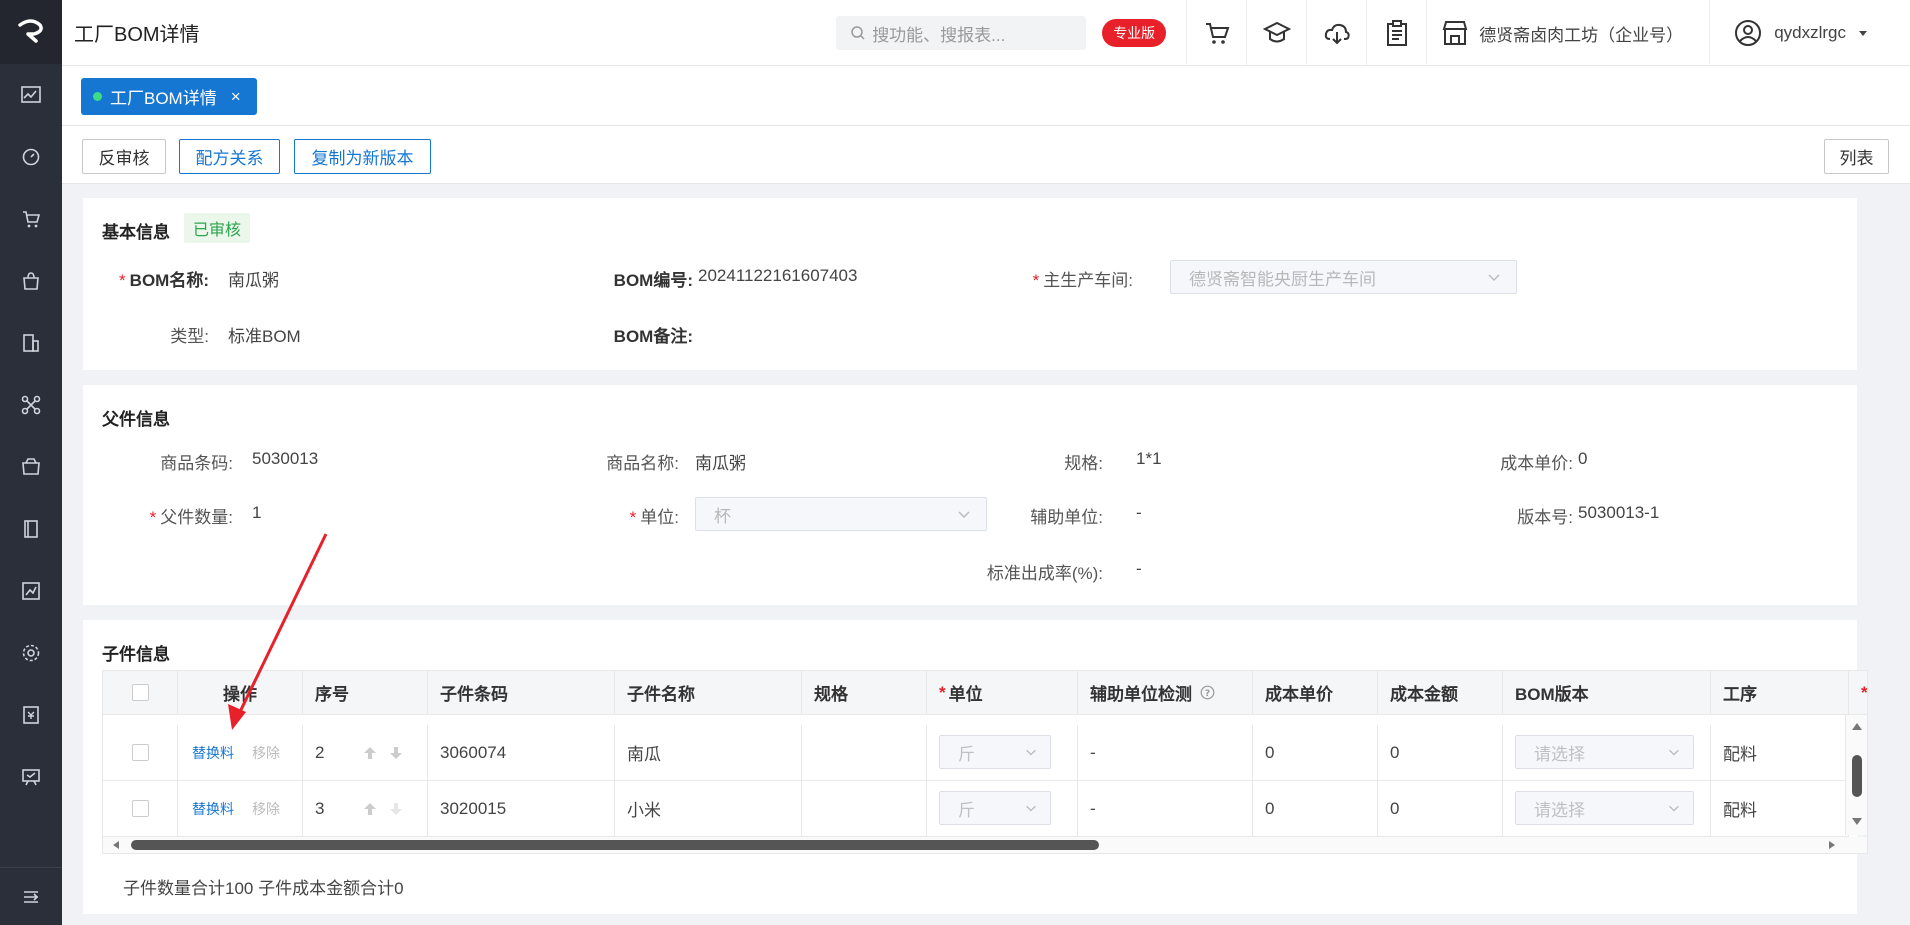 This screenshot has height=925, width=1910. I want to click on version-label: 版本号:, so click(1545, 517).